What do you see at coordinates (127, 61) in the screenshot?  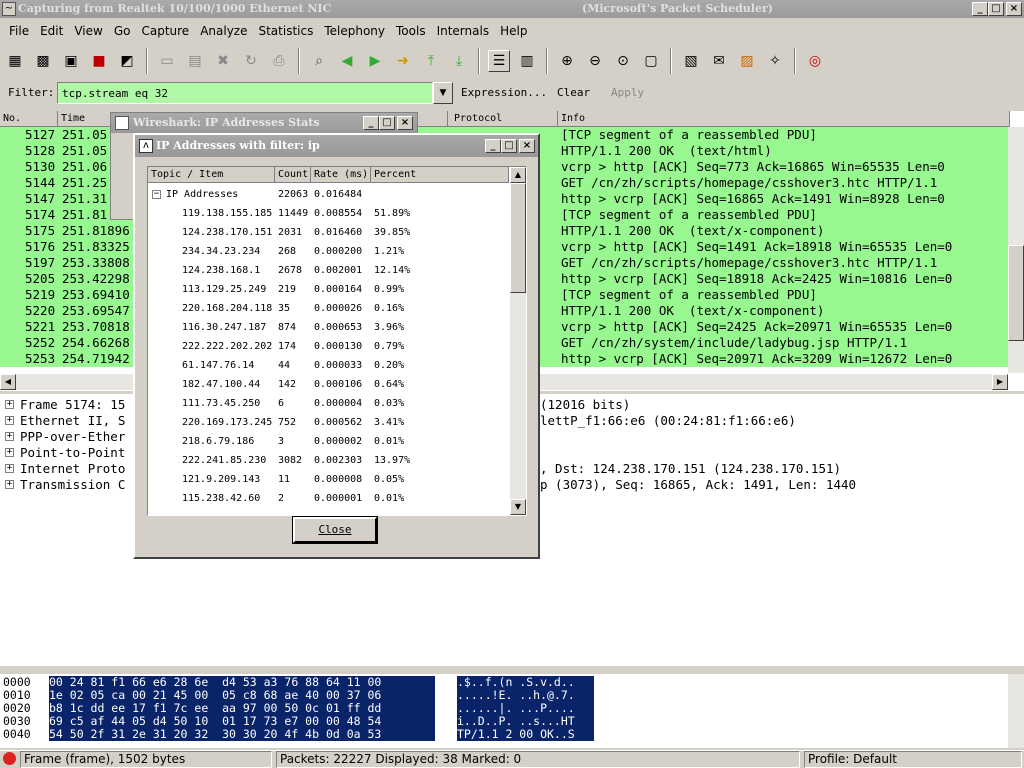 I see `restart-capture-icon: ◩` at bounding box center [127, 61].